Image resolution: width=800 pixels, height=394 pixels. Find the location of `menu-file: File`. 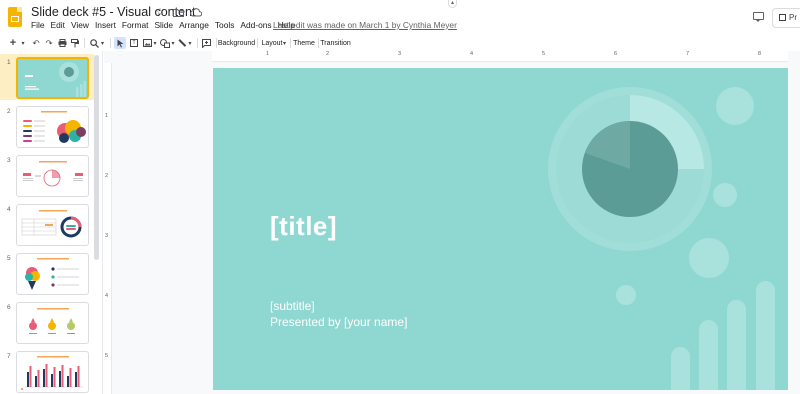

menu-file: File is located at coordinates (39, 25).